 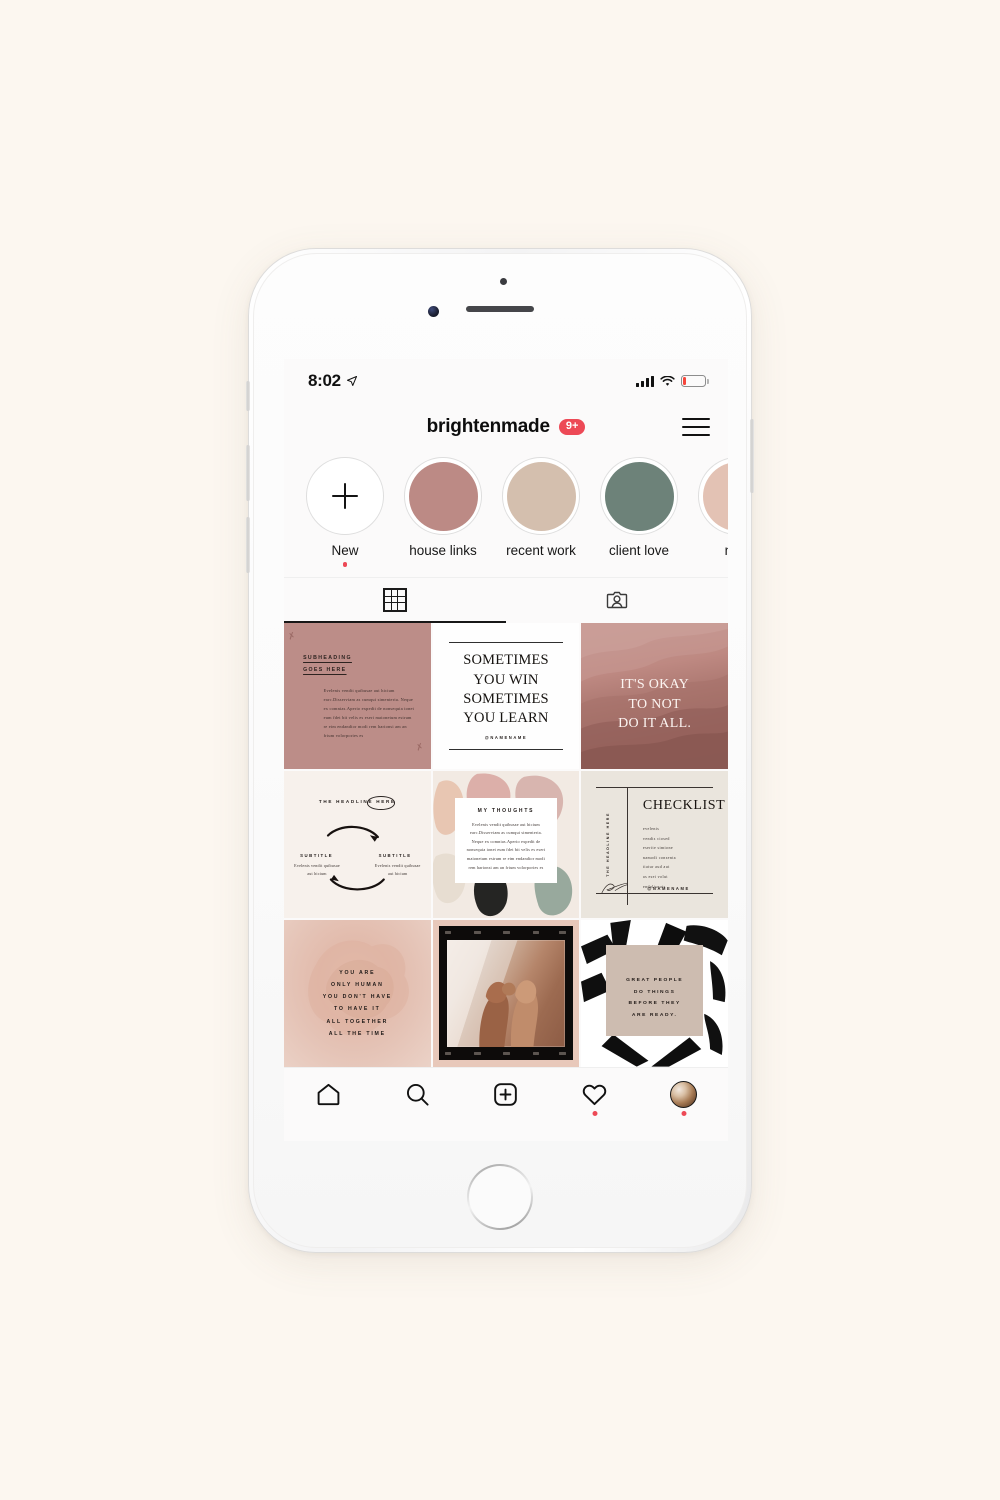 I want to click on highlight-client-love: client love, so click(x=639, y=512).